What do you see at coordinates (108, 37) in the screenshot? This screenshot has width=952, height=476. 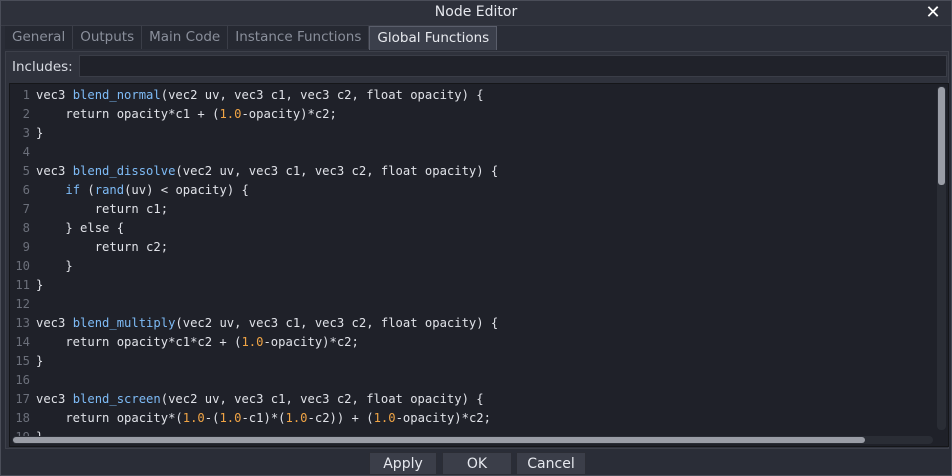 I see `tab-outputs: Outputs` at bounding box center [108, 37].